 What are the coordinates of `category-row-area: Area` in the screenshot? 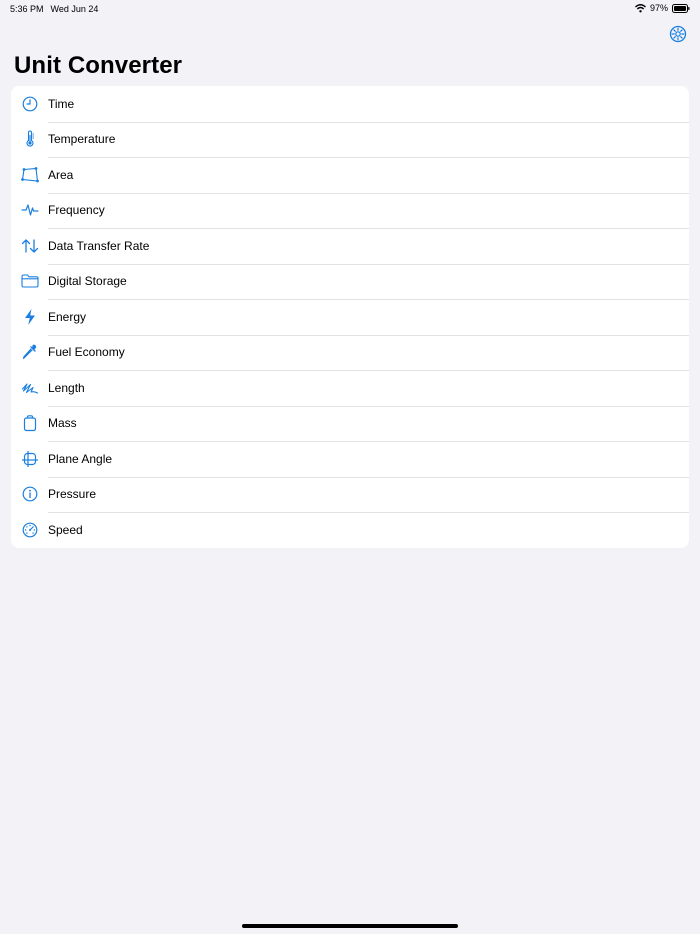 It's located at (350, 175).